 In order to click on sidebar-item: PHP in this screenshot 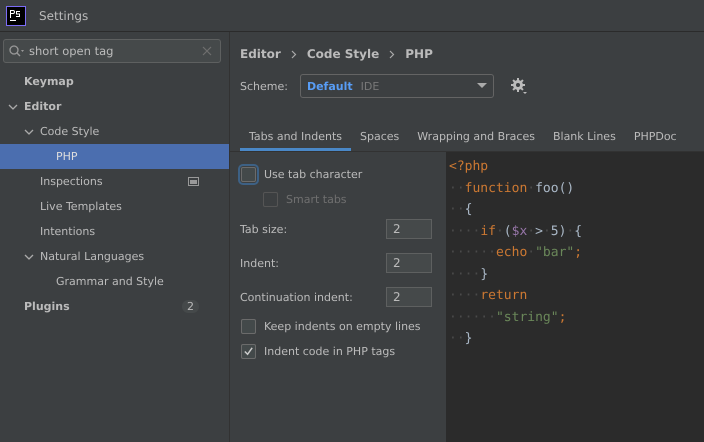, I will do `click(114, 156)`.